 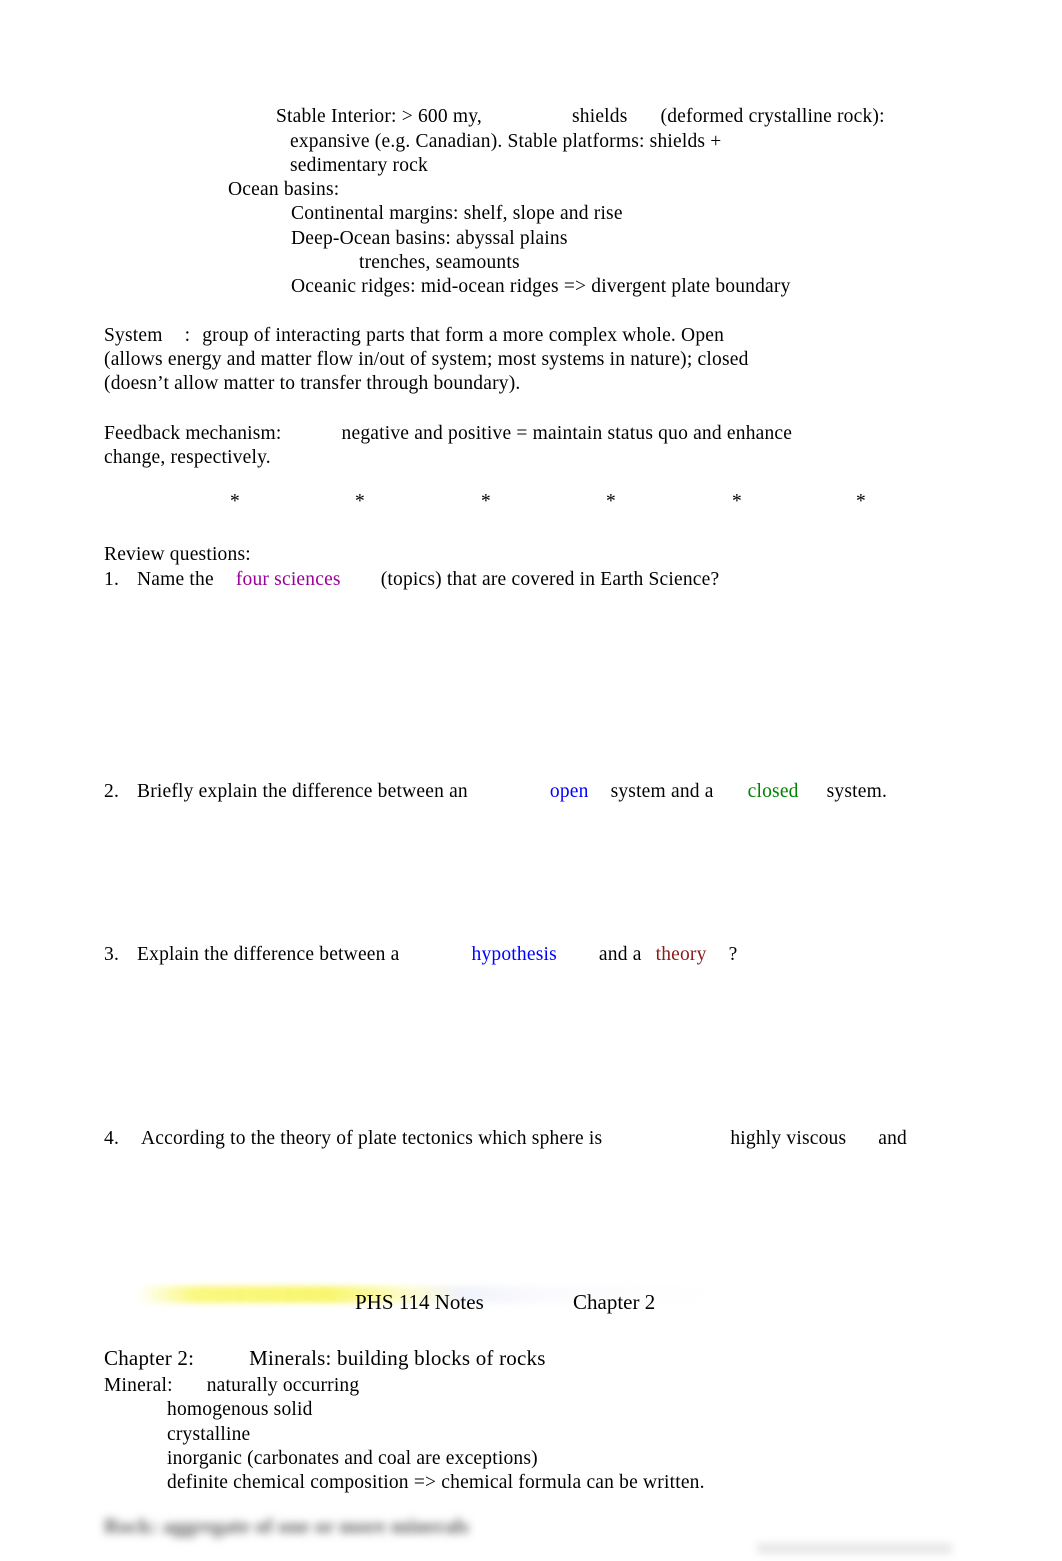 I want to click on running-header-chapter: Chapter 2, so click(x=614, y=1302).